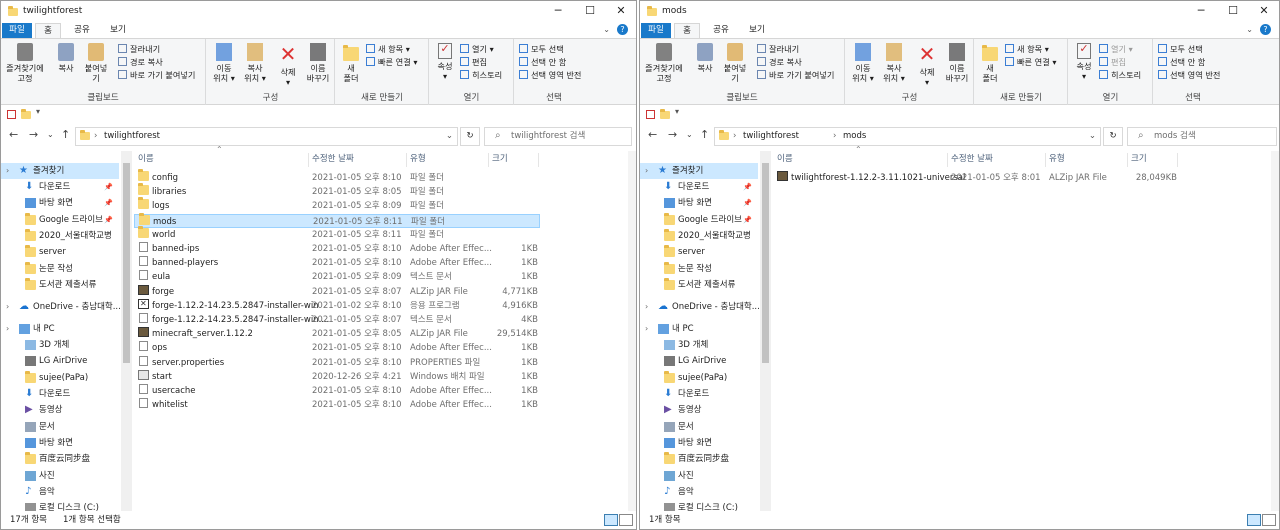  What do you see at coordinates (60, 427) in the screenshot?
I see `nav-item: 문서` at bounding box center [60, 427].